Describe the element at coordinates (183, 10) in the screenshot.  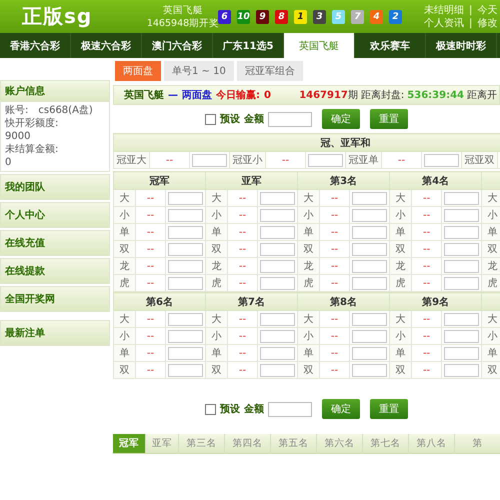
I see `game-name: 英国飞艇` at that location.